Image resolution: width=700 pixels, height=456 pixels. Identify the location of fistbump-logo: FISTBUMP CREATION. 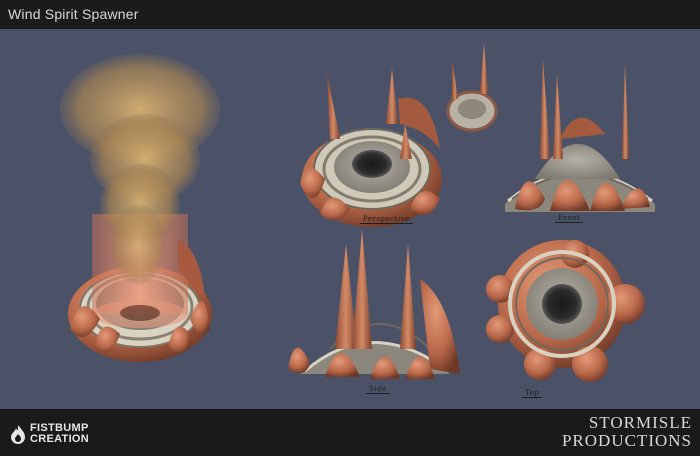
(49, 434).